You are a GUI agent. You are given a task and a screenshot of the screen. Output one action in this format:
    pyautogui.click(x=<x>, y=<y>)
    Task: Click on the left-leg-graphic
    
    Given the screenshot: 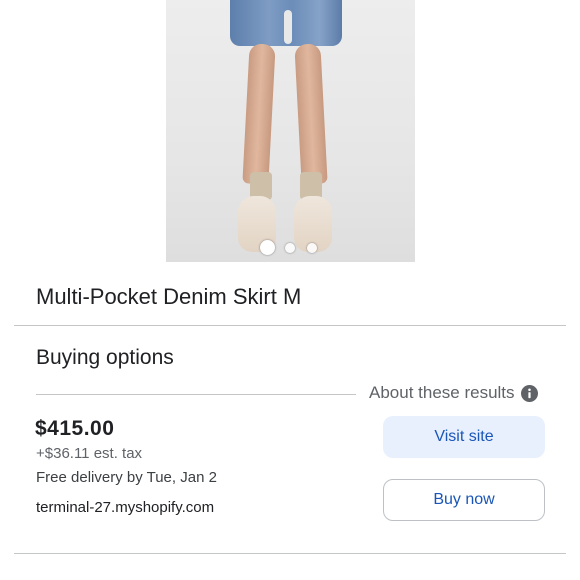 What is the action you would take?
    pyautogui.click(x=259, y=114)
    